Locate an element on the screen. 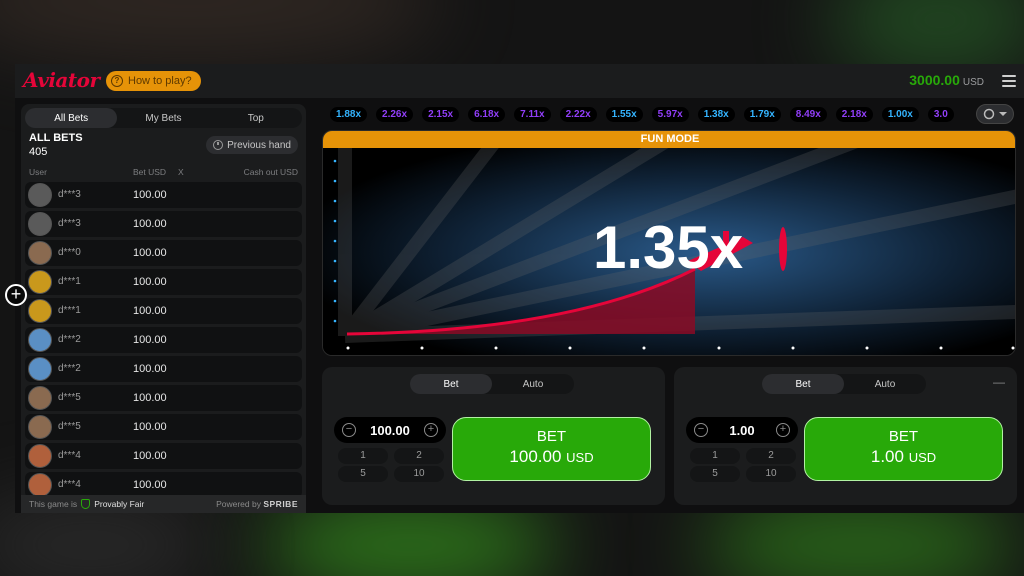  history-multiplier: 1.38x is located at coordinates (716, 114).